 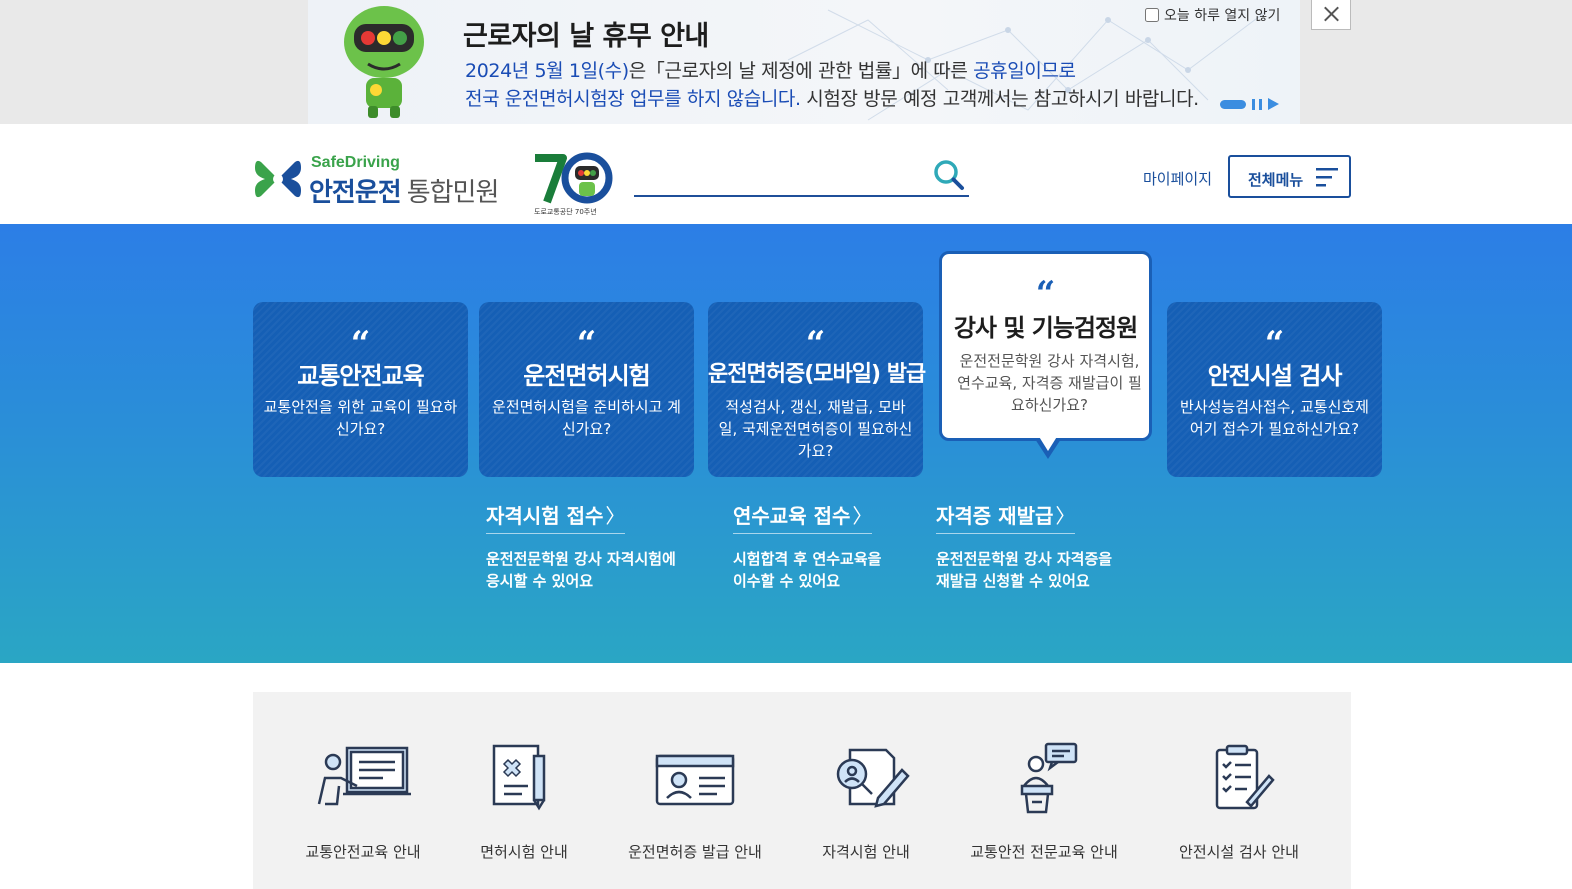 What do you see at coordinates (581, 559) in the screenshot?
I see `sub-link-desc-line: 운전전문학원 강사 자격시험에` at bounding box center [581, 559].